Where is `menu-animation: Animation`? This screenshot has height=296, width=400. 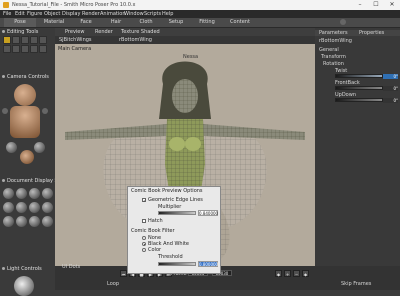
menu-animation: Animation is located at coordinates (113, 14).